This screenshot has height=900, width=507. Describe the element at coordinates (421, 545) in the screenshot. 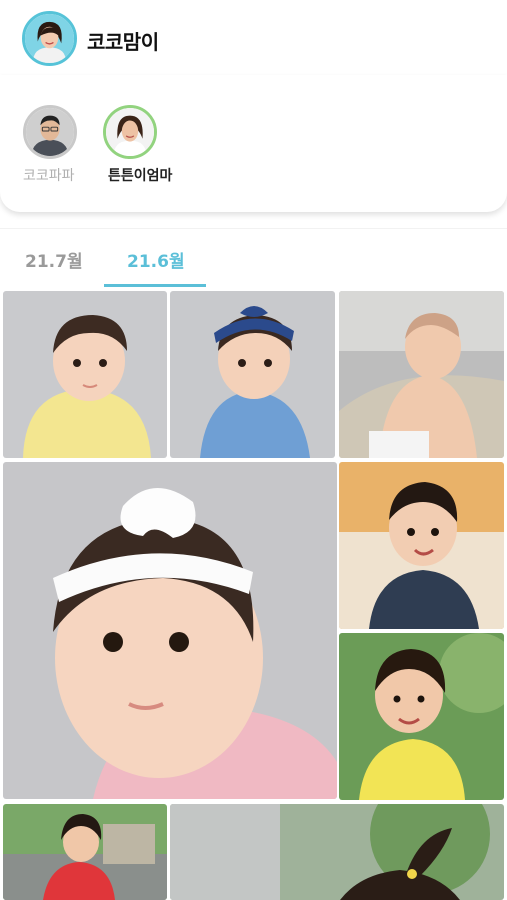

I see `photo-baby-overalls-sofa` at that location.